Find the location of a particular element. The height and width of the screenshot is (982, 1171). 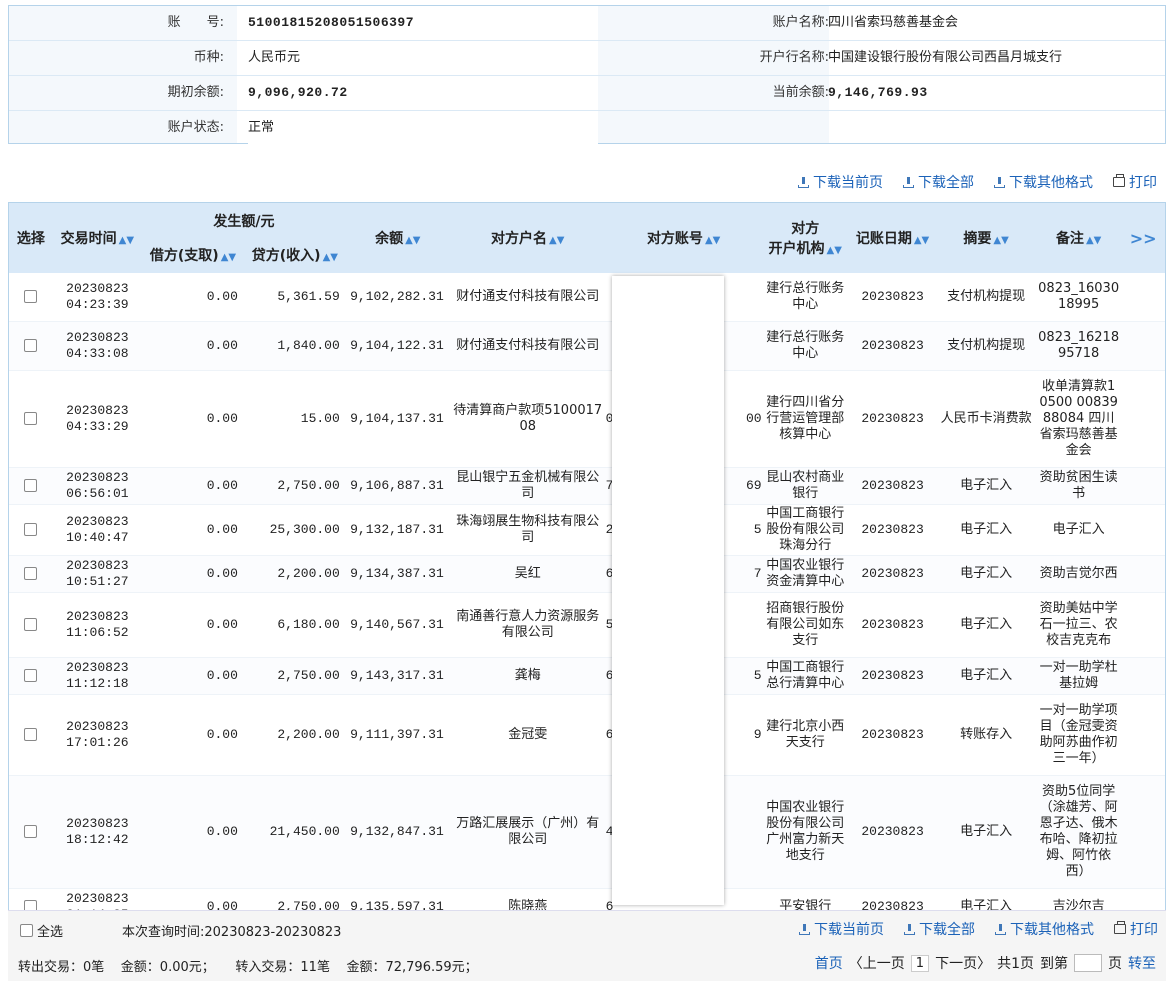

cell-time: 20230823 10:51:27 is located at coordinates (97, 574).